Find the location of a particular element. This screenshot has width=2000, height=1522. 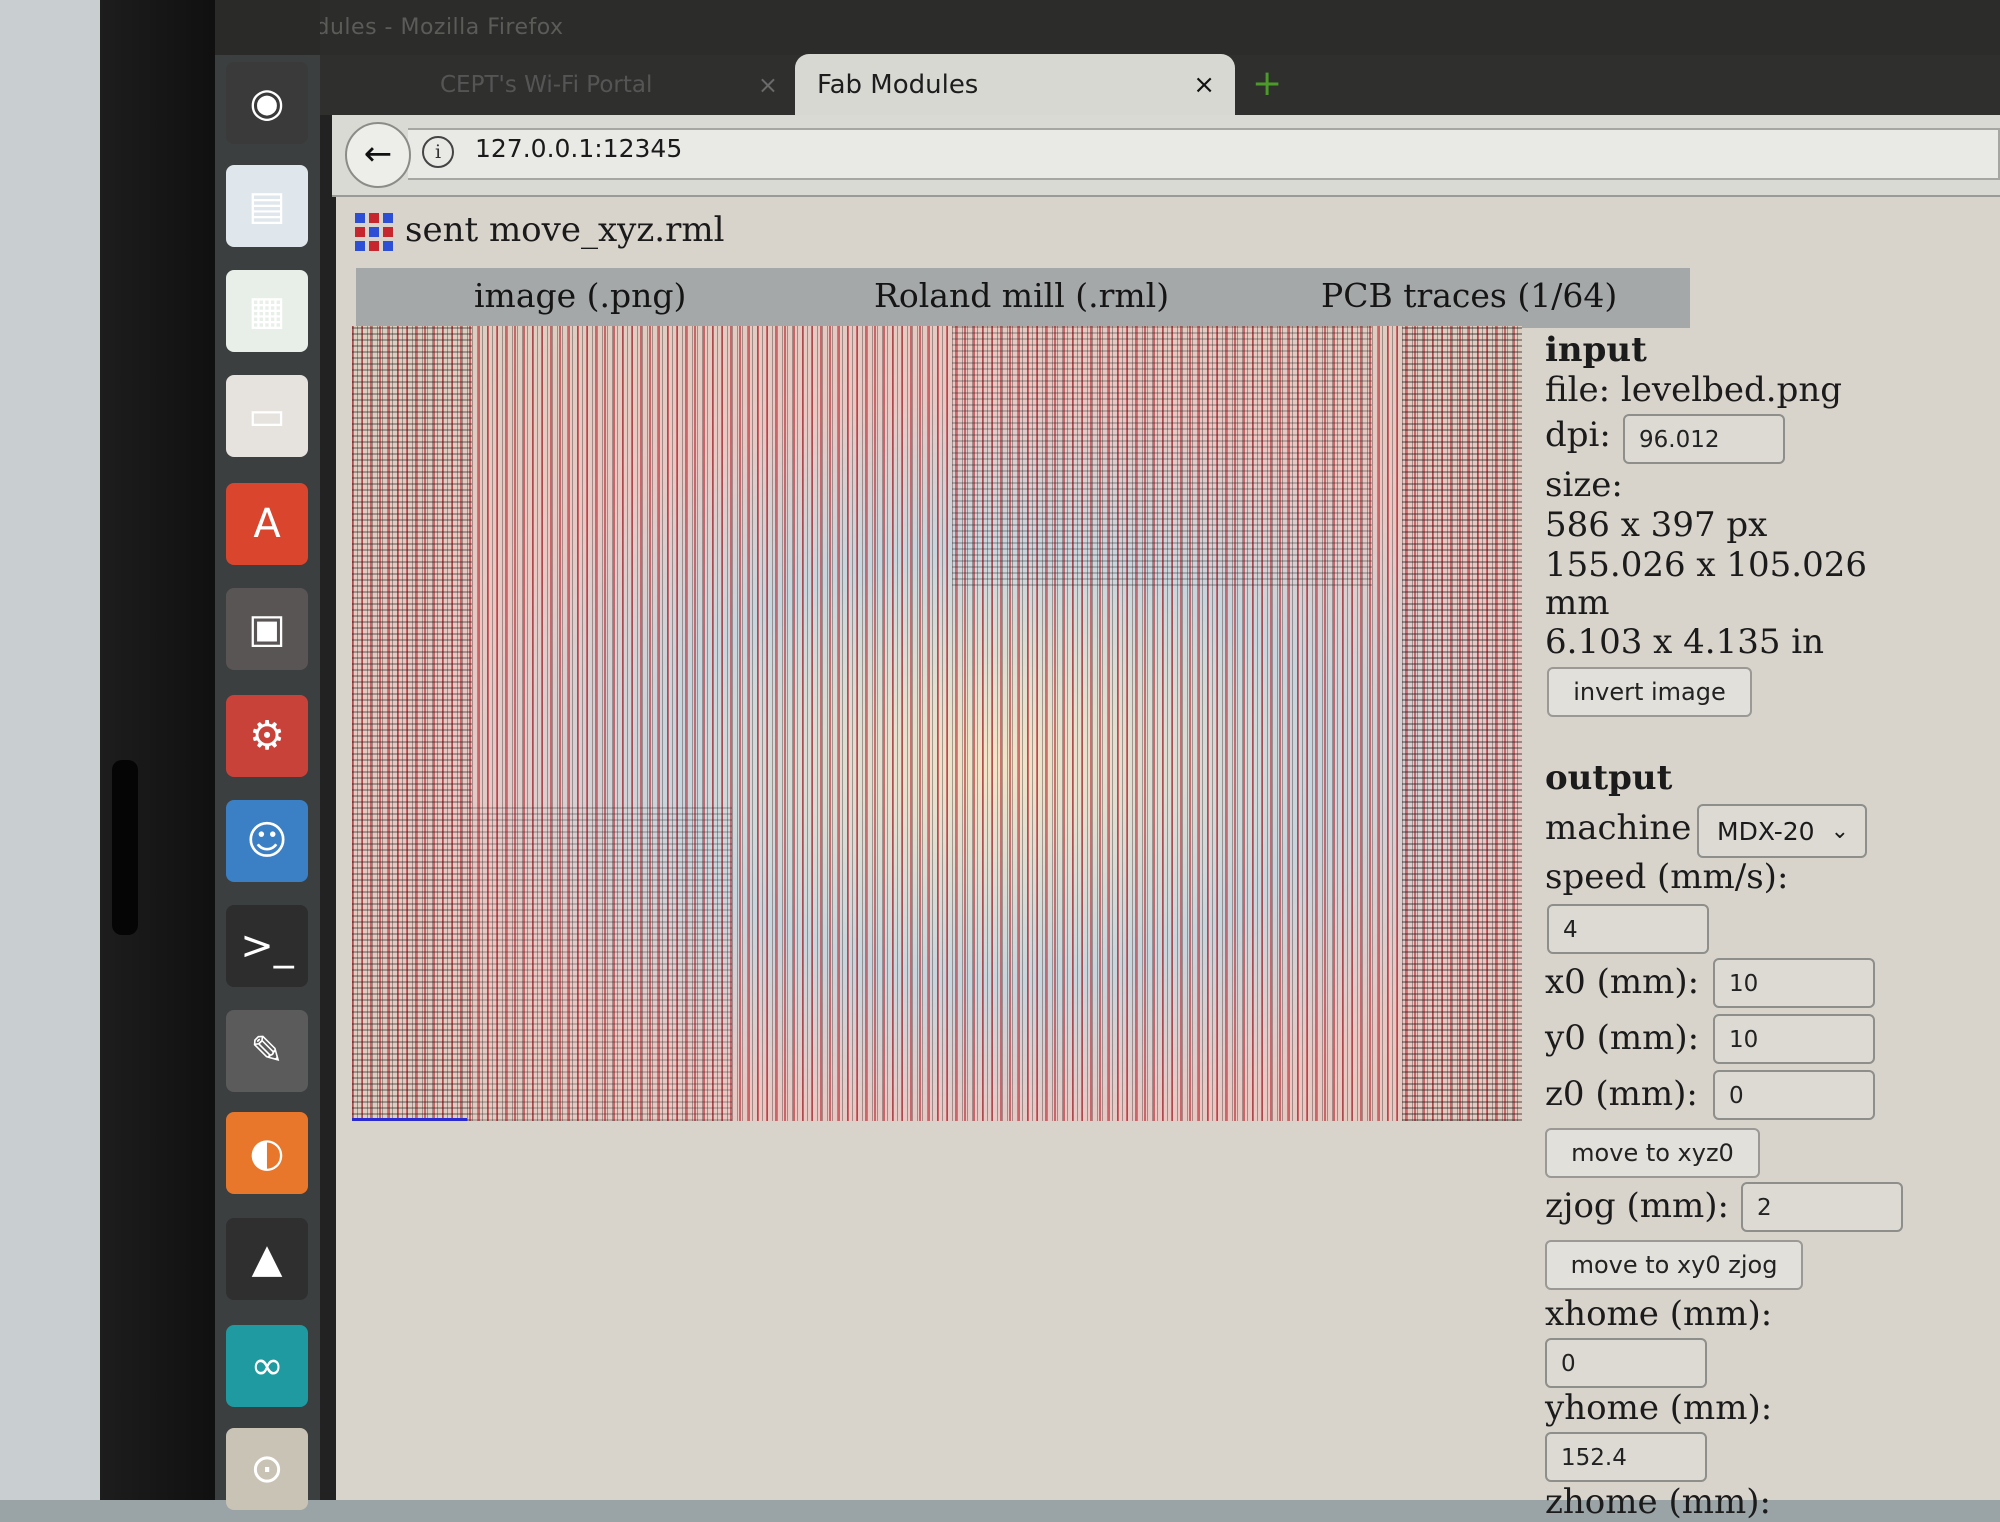

url-text: 127.0.0.1:12345 is located at coordinates (578, 148).